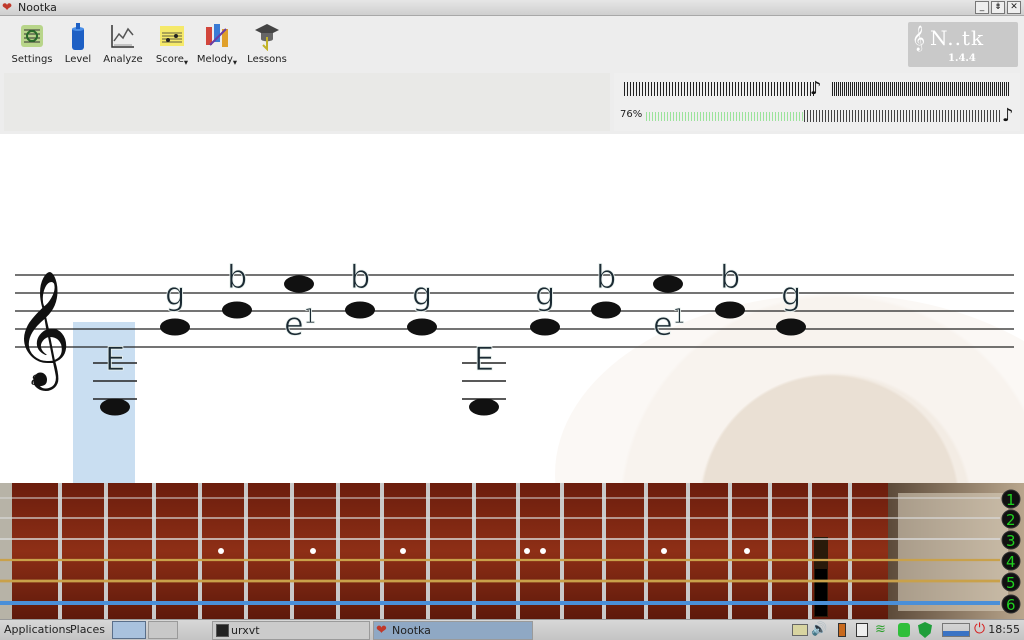 The image size is (1024, 640). What do you see at coordinates (1004, 629) in the screenshot?
I see `clock: 18:55` at bounding box center [1004, 629].